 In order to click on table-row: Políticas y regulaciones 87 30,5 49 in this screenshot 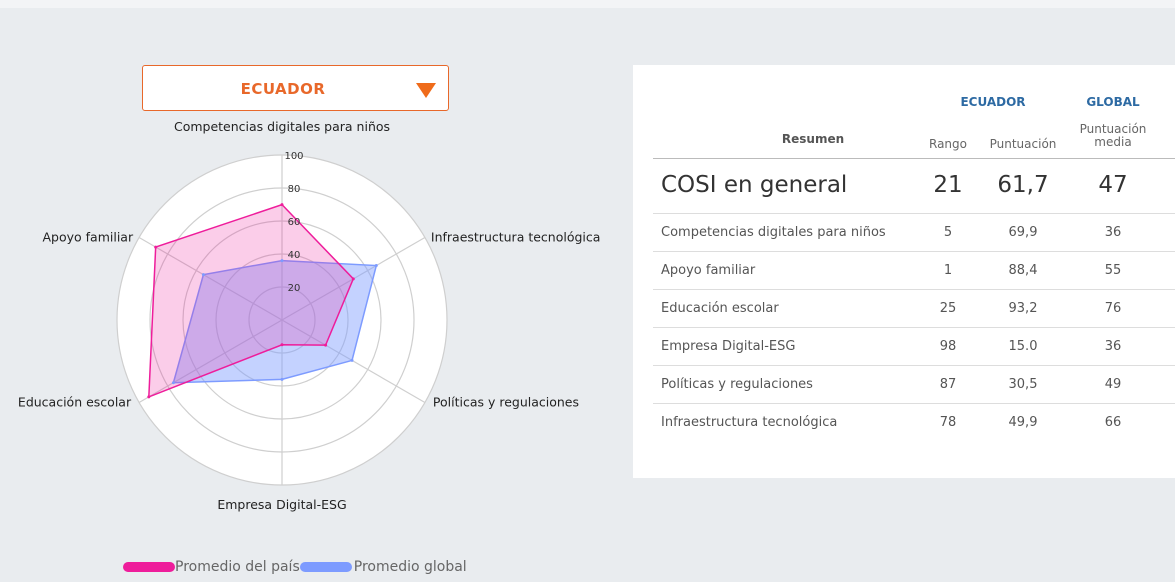, I will do `click(914, 385)`.